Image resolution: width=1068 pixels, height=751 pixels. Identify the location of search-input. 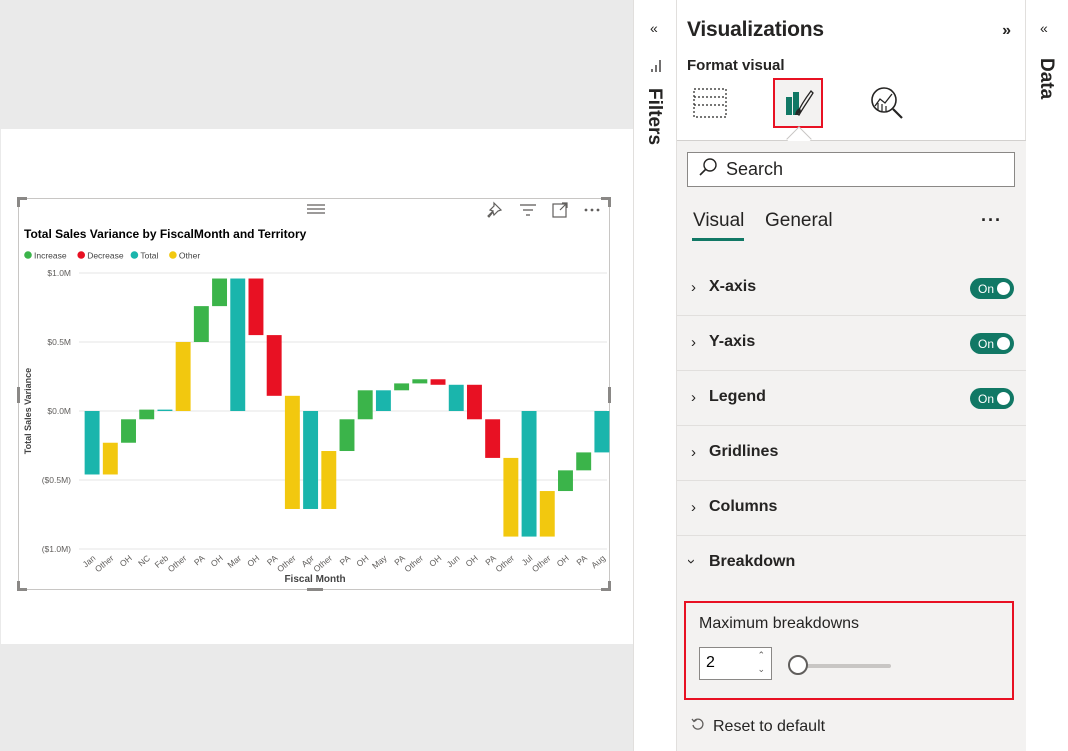
(851, 169).